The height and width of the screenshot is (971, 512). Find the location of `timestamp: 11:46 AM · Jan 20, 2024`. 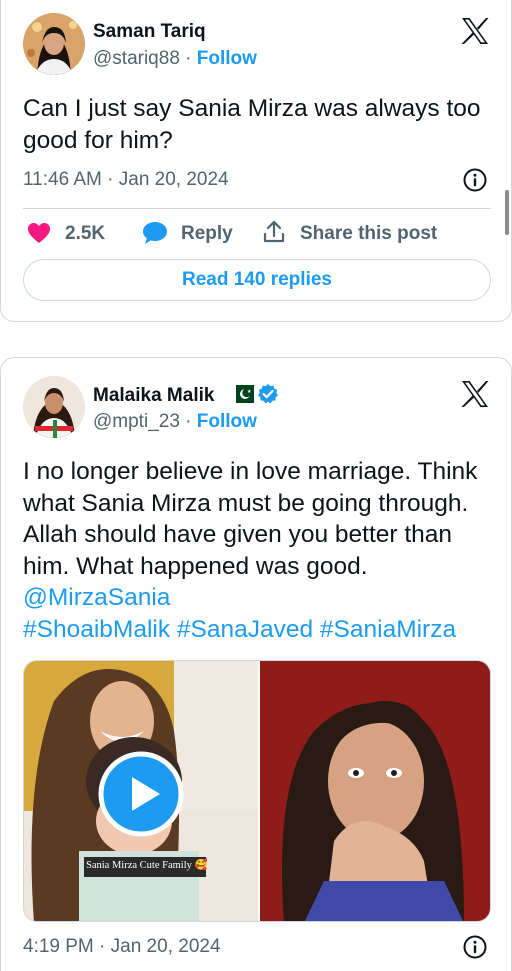

timestamp: 11:46 AM · Jan 20, 2024 is located at coordinates (126, 180).